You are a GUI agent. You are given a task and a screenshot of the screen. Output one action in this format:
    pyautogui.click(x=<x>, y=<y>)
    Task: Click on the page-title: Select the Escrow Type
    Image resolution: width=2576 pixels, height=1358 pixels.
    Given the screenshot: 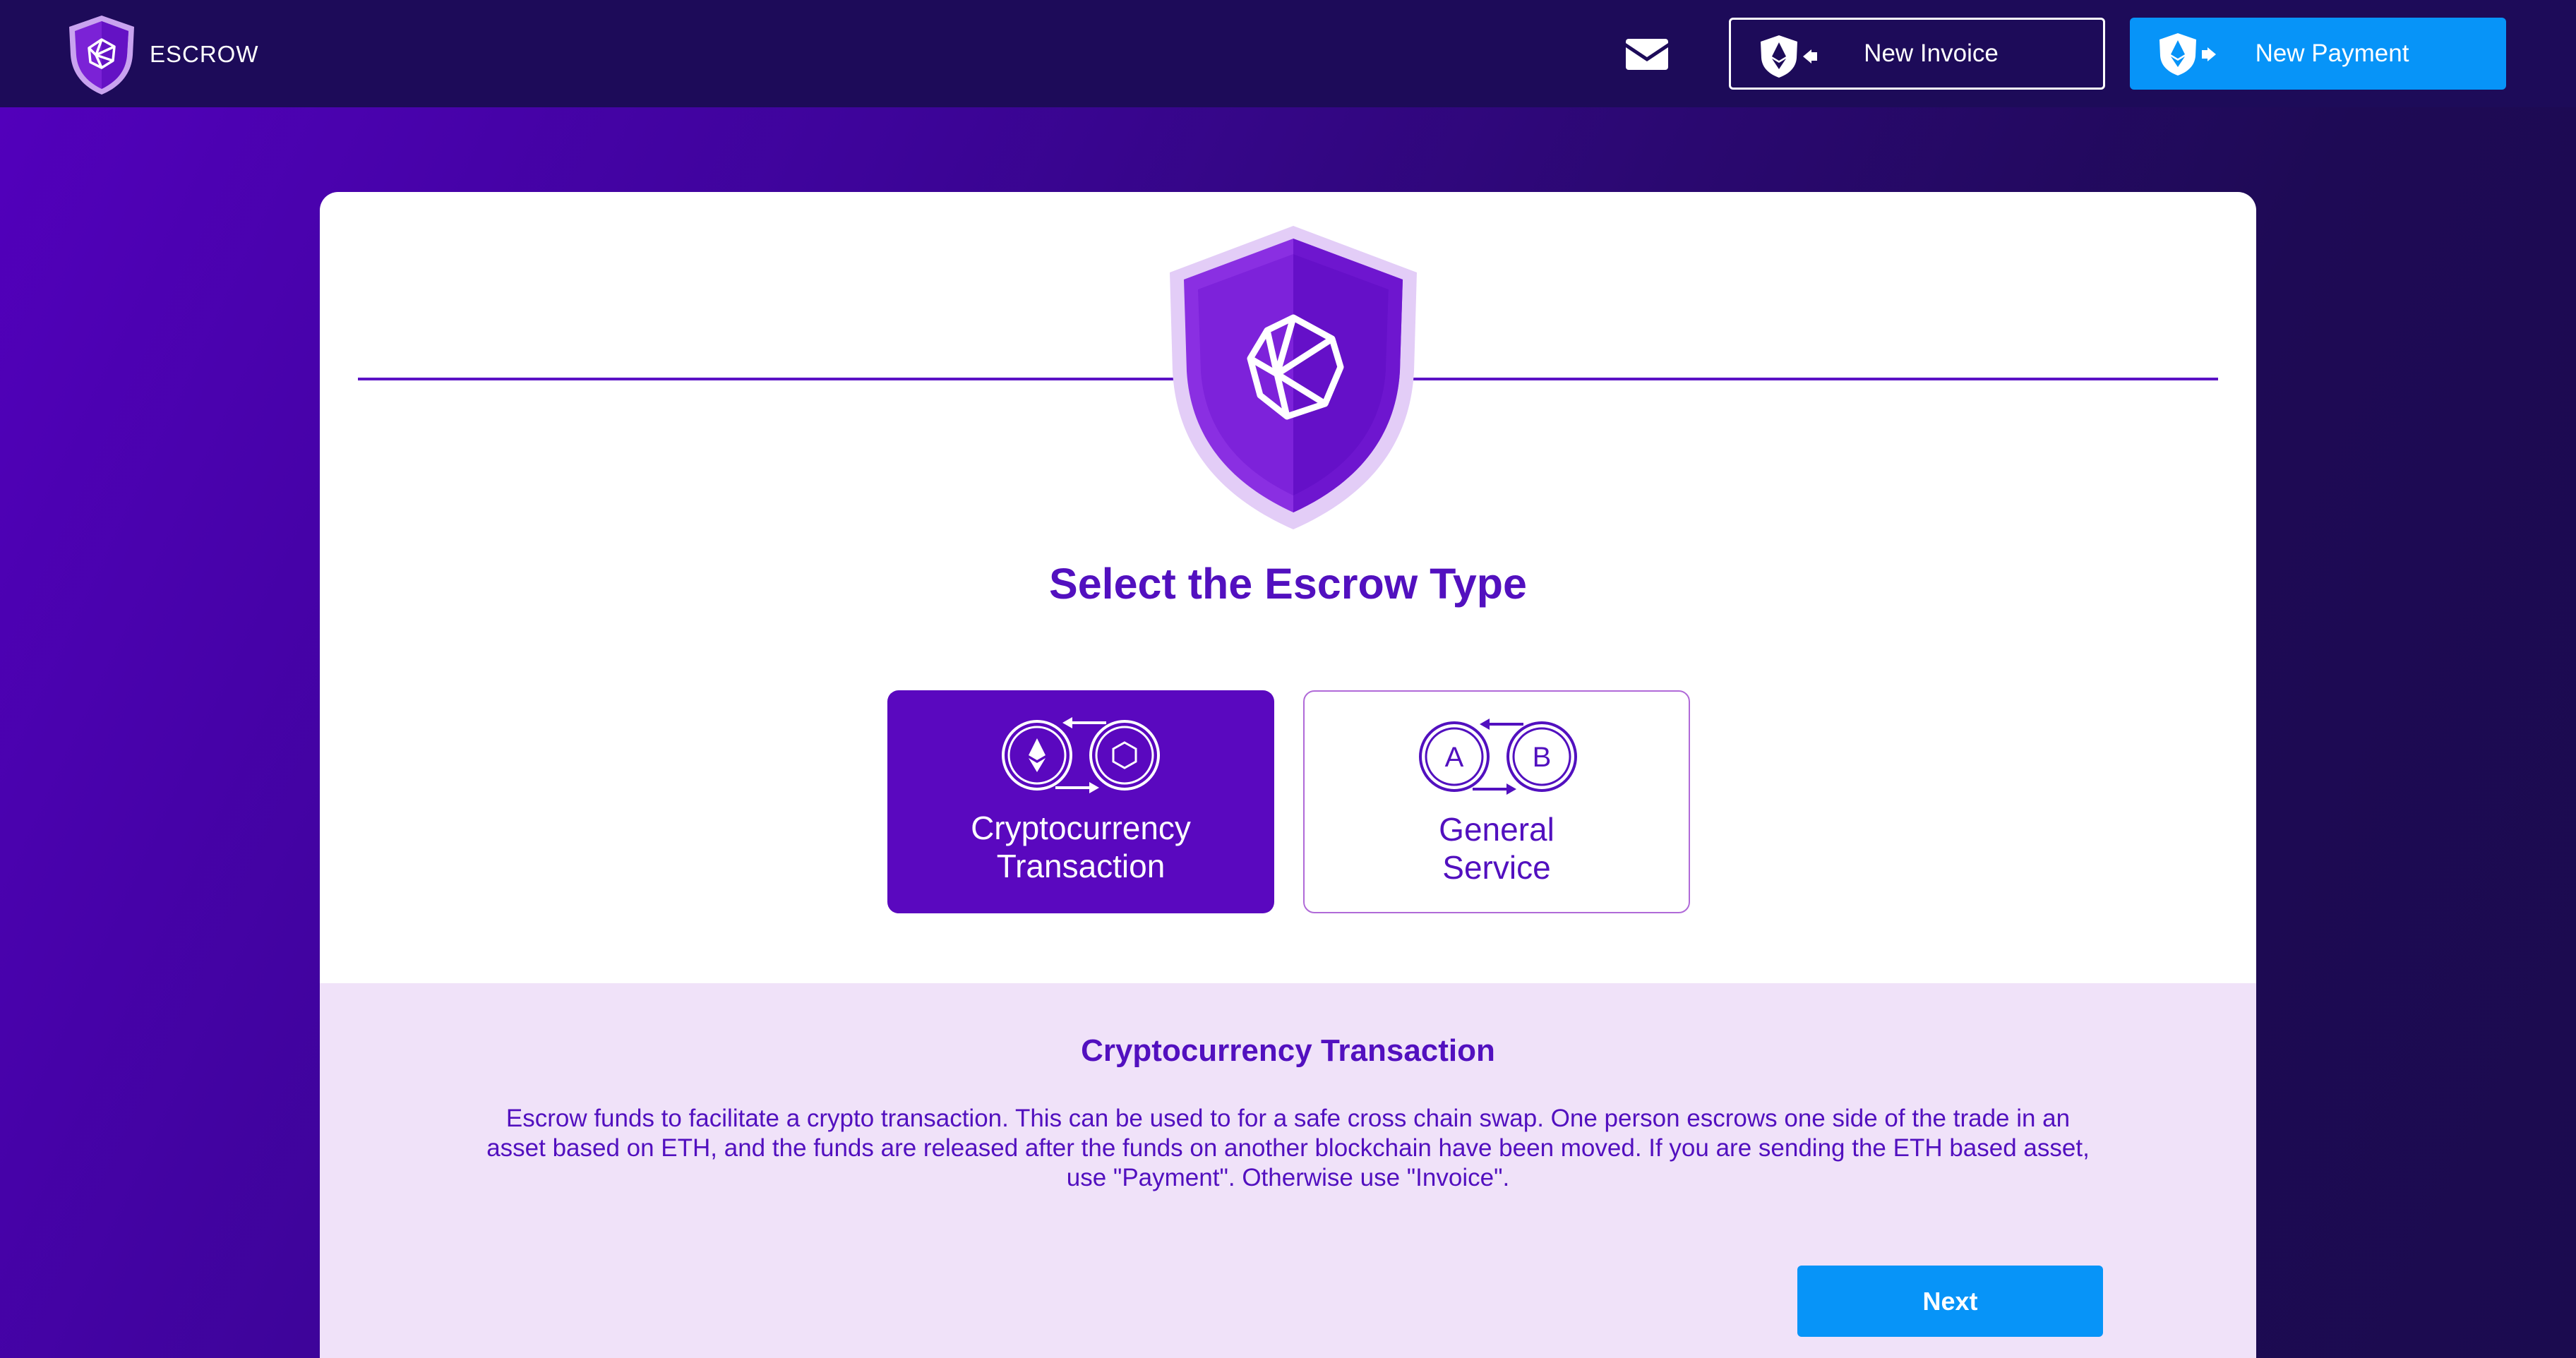 What is the action you would take?
    pyautogui.click(x=1288, y=584)
    